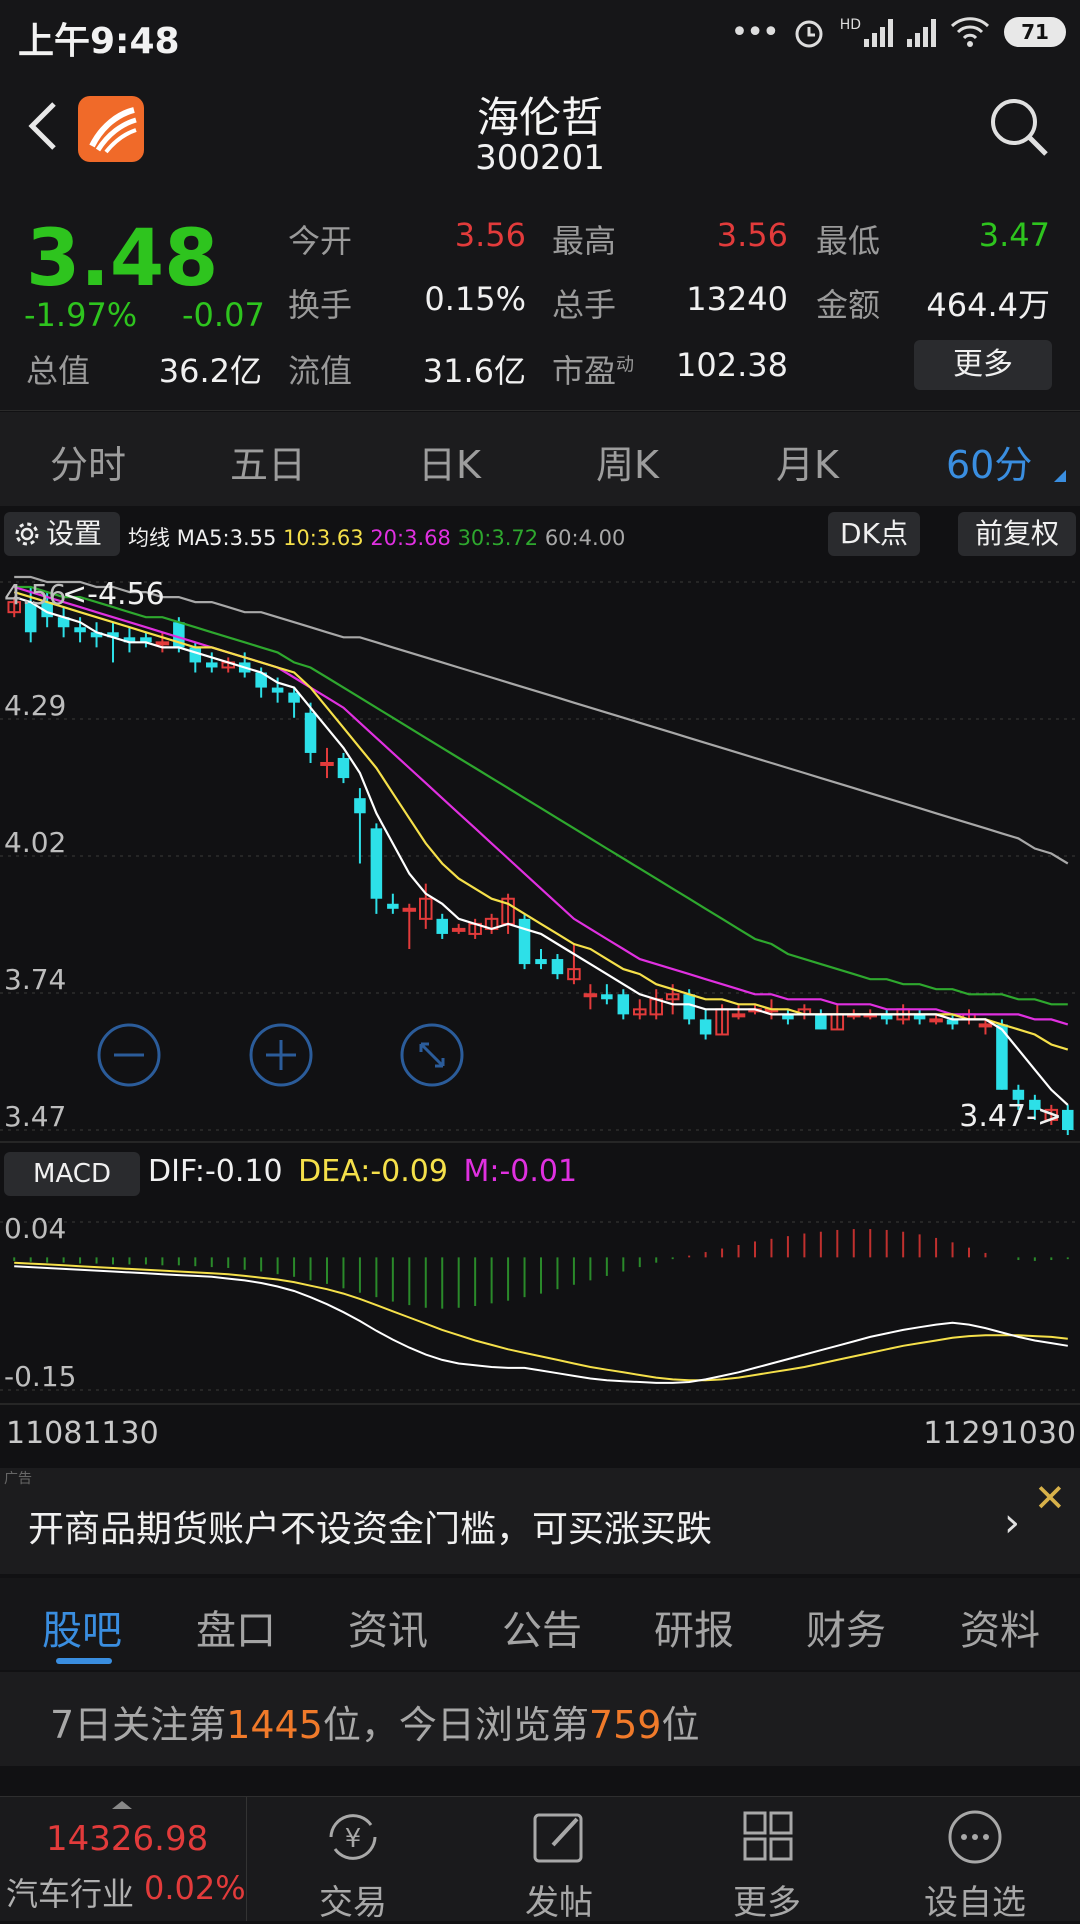 This screenshot has height=1924, width=1080. Describe the element at coordinates (975, 1865) in the screenshot. I see `nav-add-watchlist: 设自选` at that location.